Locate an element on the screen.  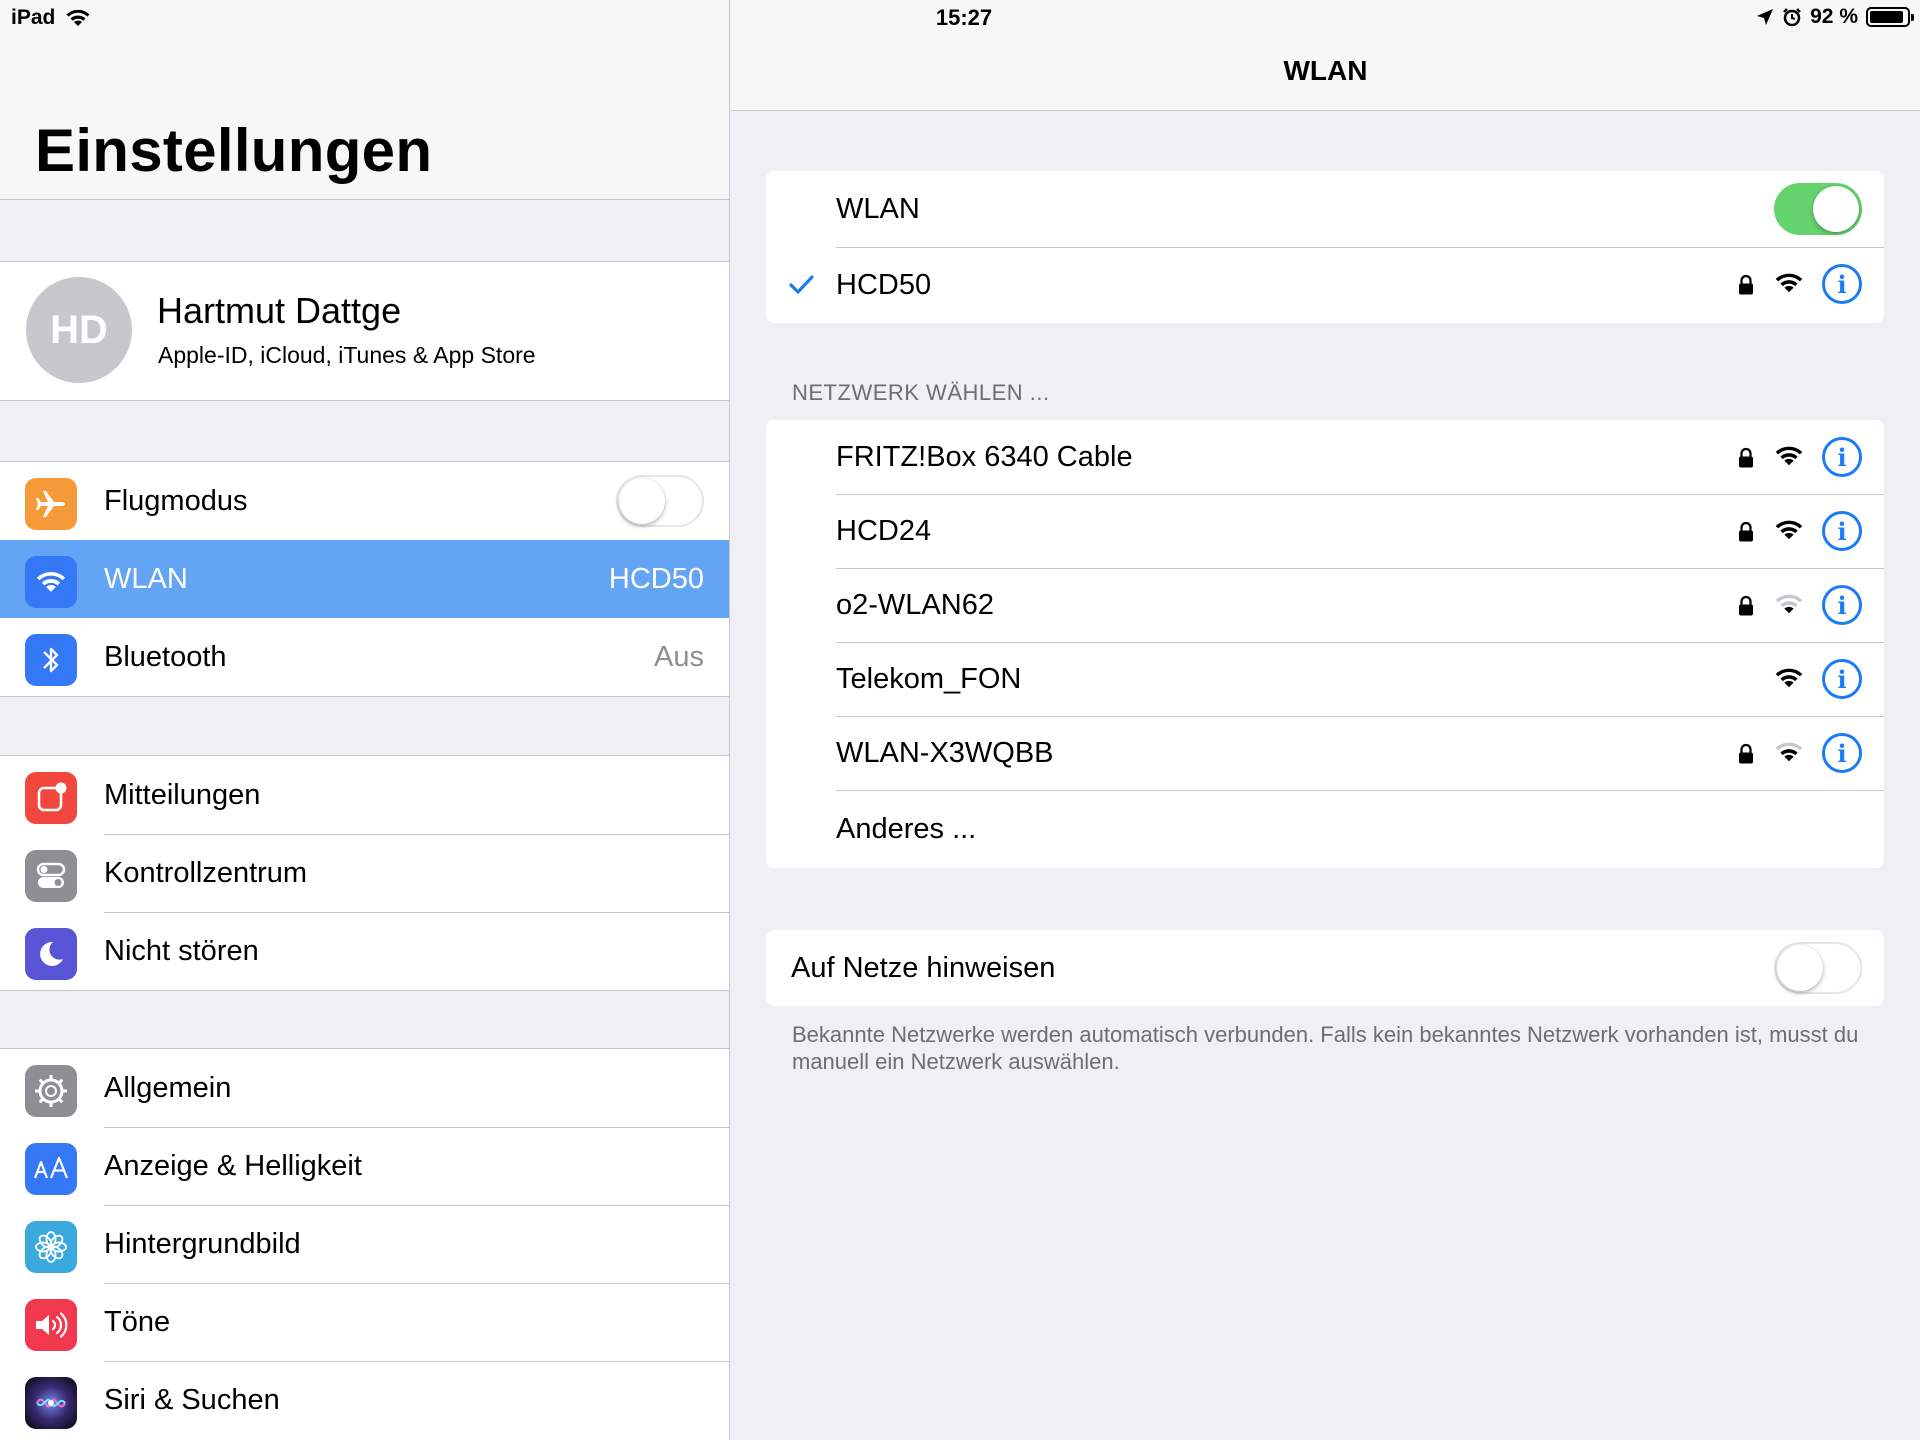
bluetooth-icon is located at coordinates (51, 660).